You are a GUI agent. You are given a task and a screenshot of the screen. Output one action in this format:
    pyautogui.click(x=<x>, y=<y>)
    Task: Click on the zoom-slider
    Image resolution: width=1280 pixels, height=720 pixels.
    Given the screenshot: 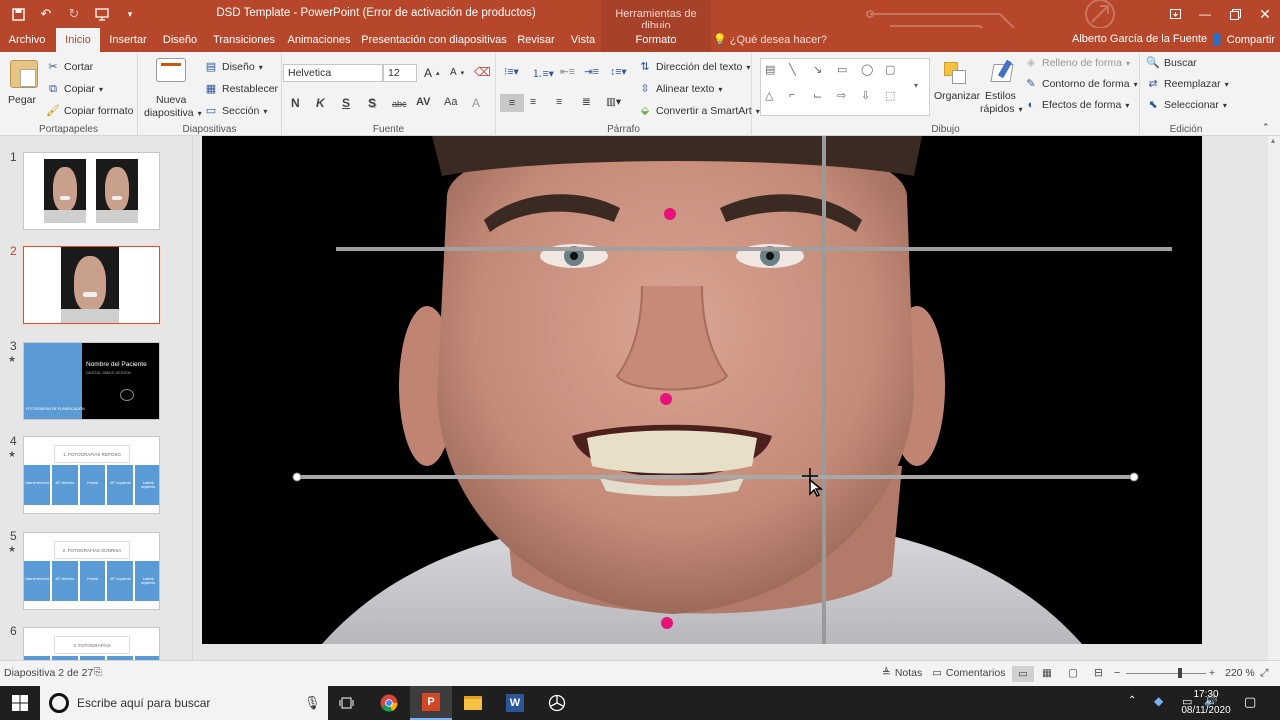 What is the action you would take?
    pyautogui.click(x=1166, y=673)
    